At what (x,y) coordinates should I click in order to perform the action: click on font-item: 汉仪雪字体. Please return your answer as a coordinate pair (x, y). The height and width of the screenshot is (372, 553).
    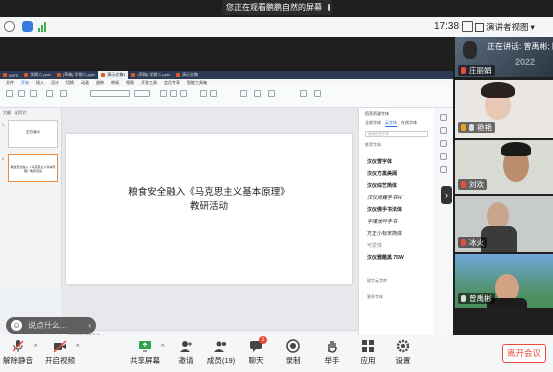
    Looking at the image, I should click on (379, 161).